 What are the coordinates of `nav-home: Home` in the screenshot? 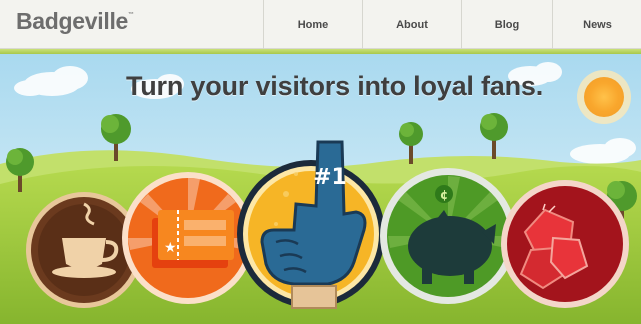 It's located at (312, 24).